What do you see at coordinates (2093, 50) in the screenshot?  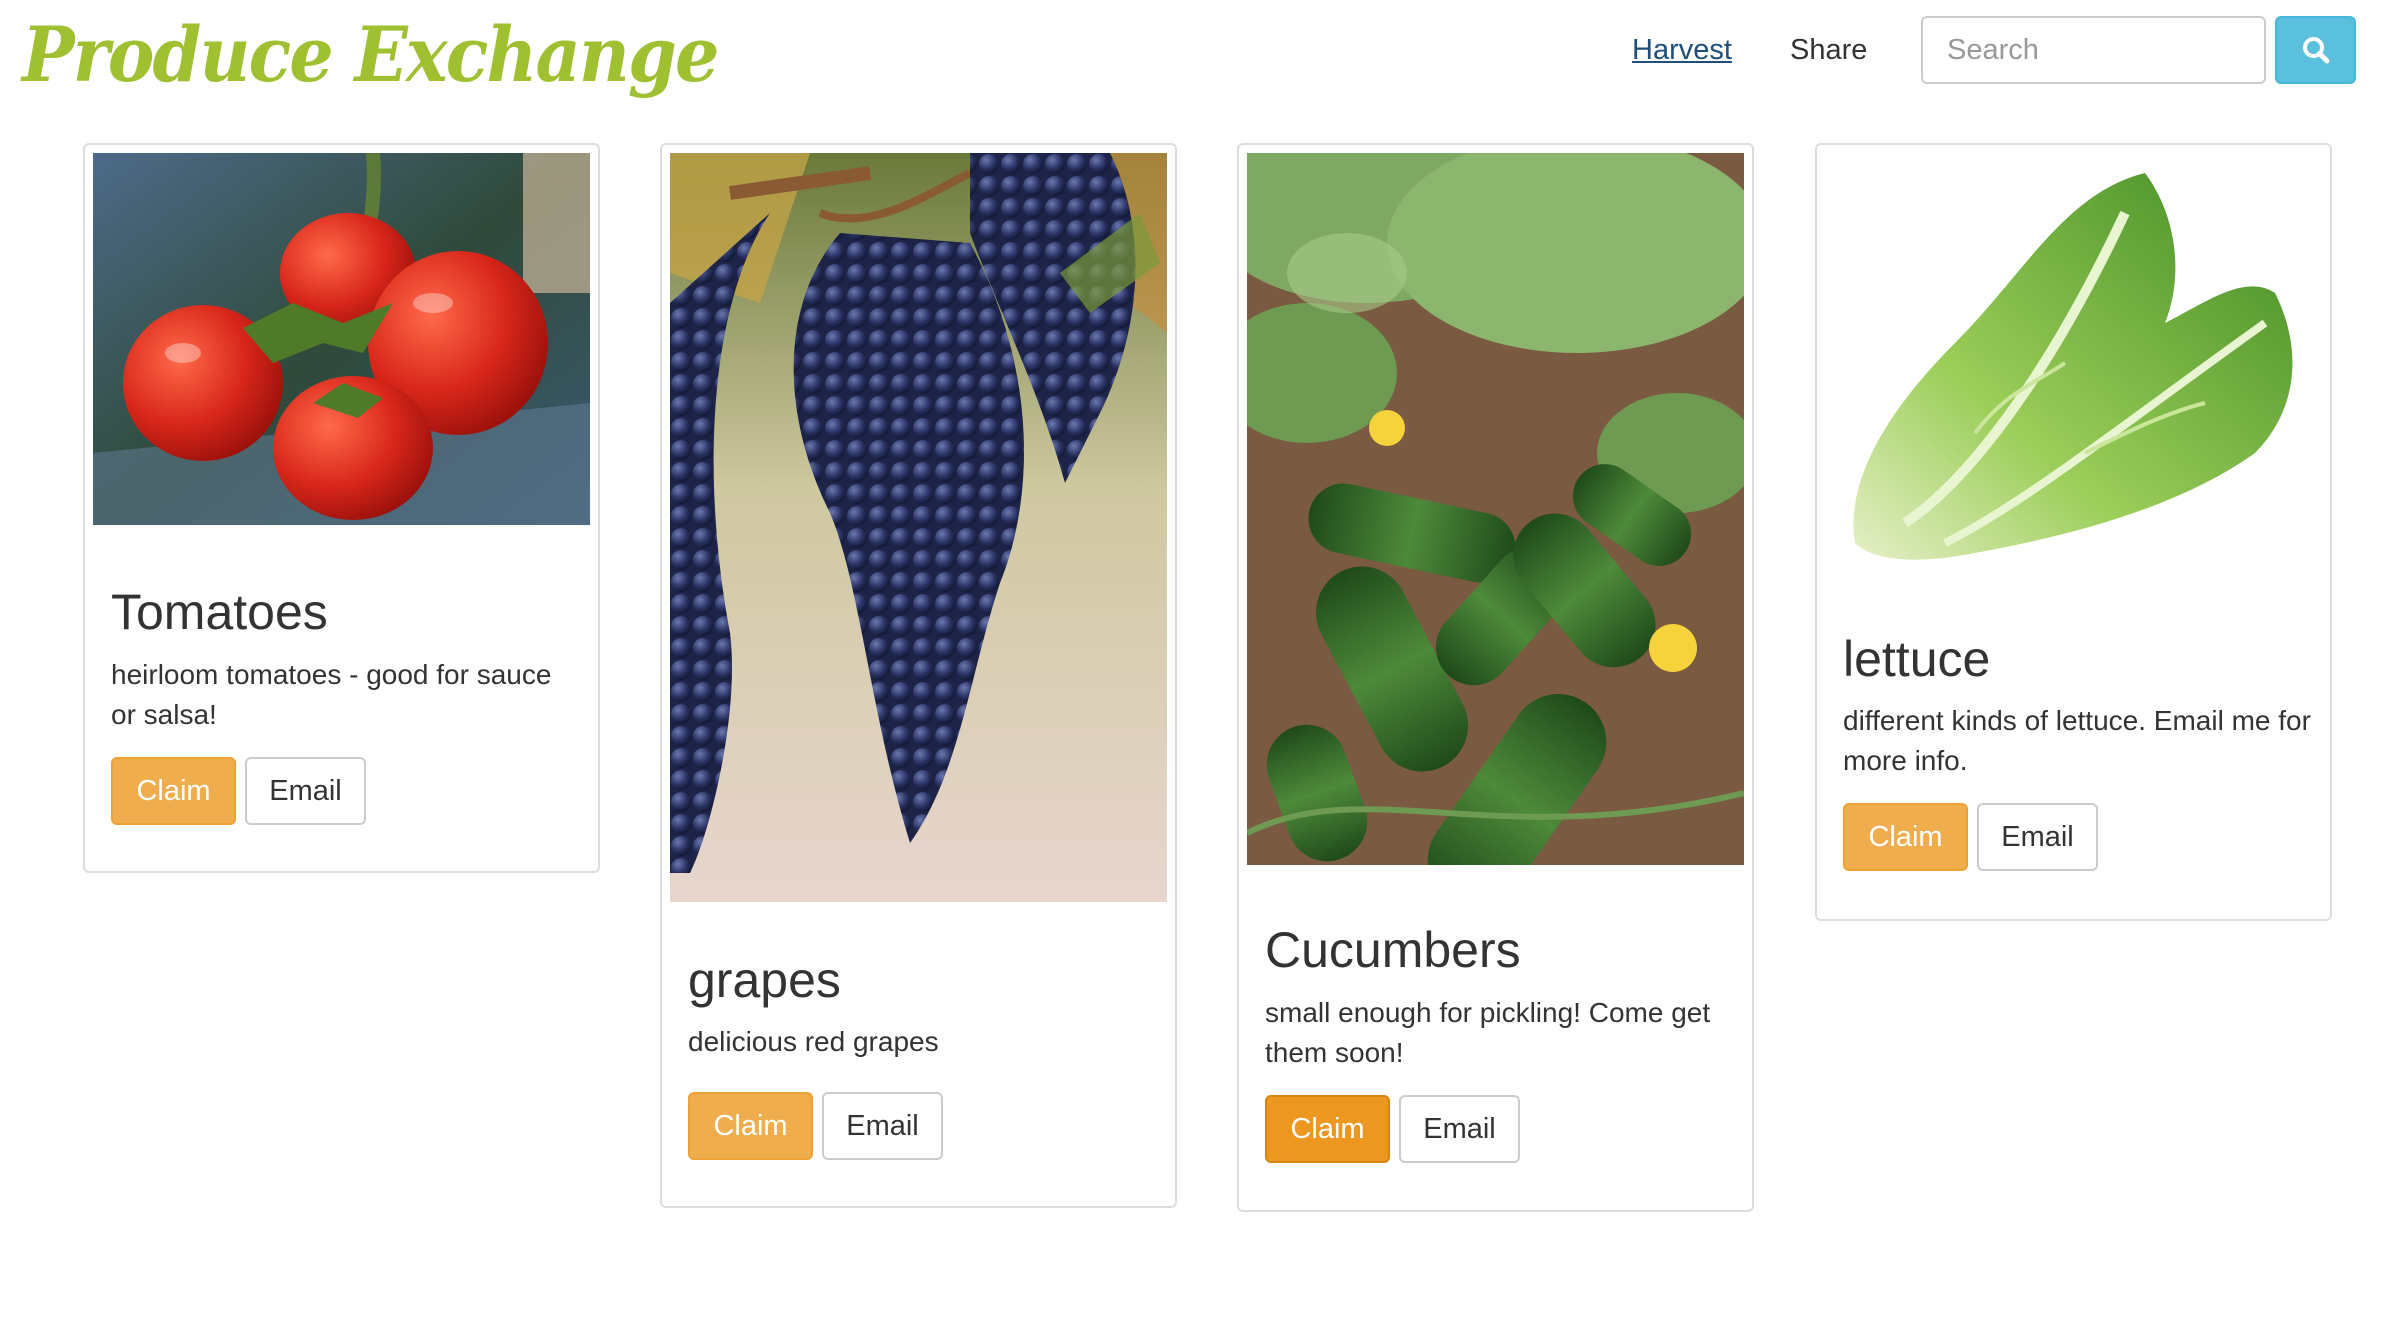 I see `search-input` at bounding box center [2093, 50].